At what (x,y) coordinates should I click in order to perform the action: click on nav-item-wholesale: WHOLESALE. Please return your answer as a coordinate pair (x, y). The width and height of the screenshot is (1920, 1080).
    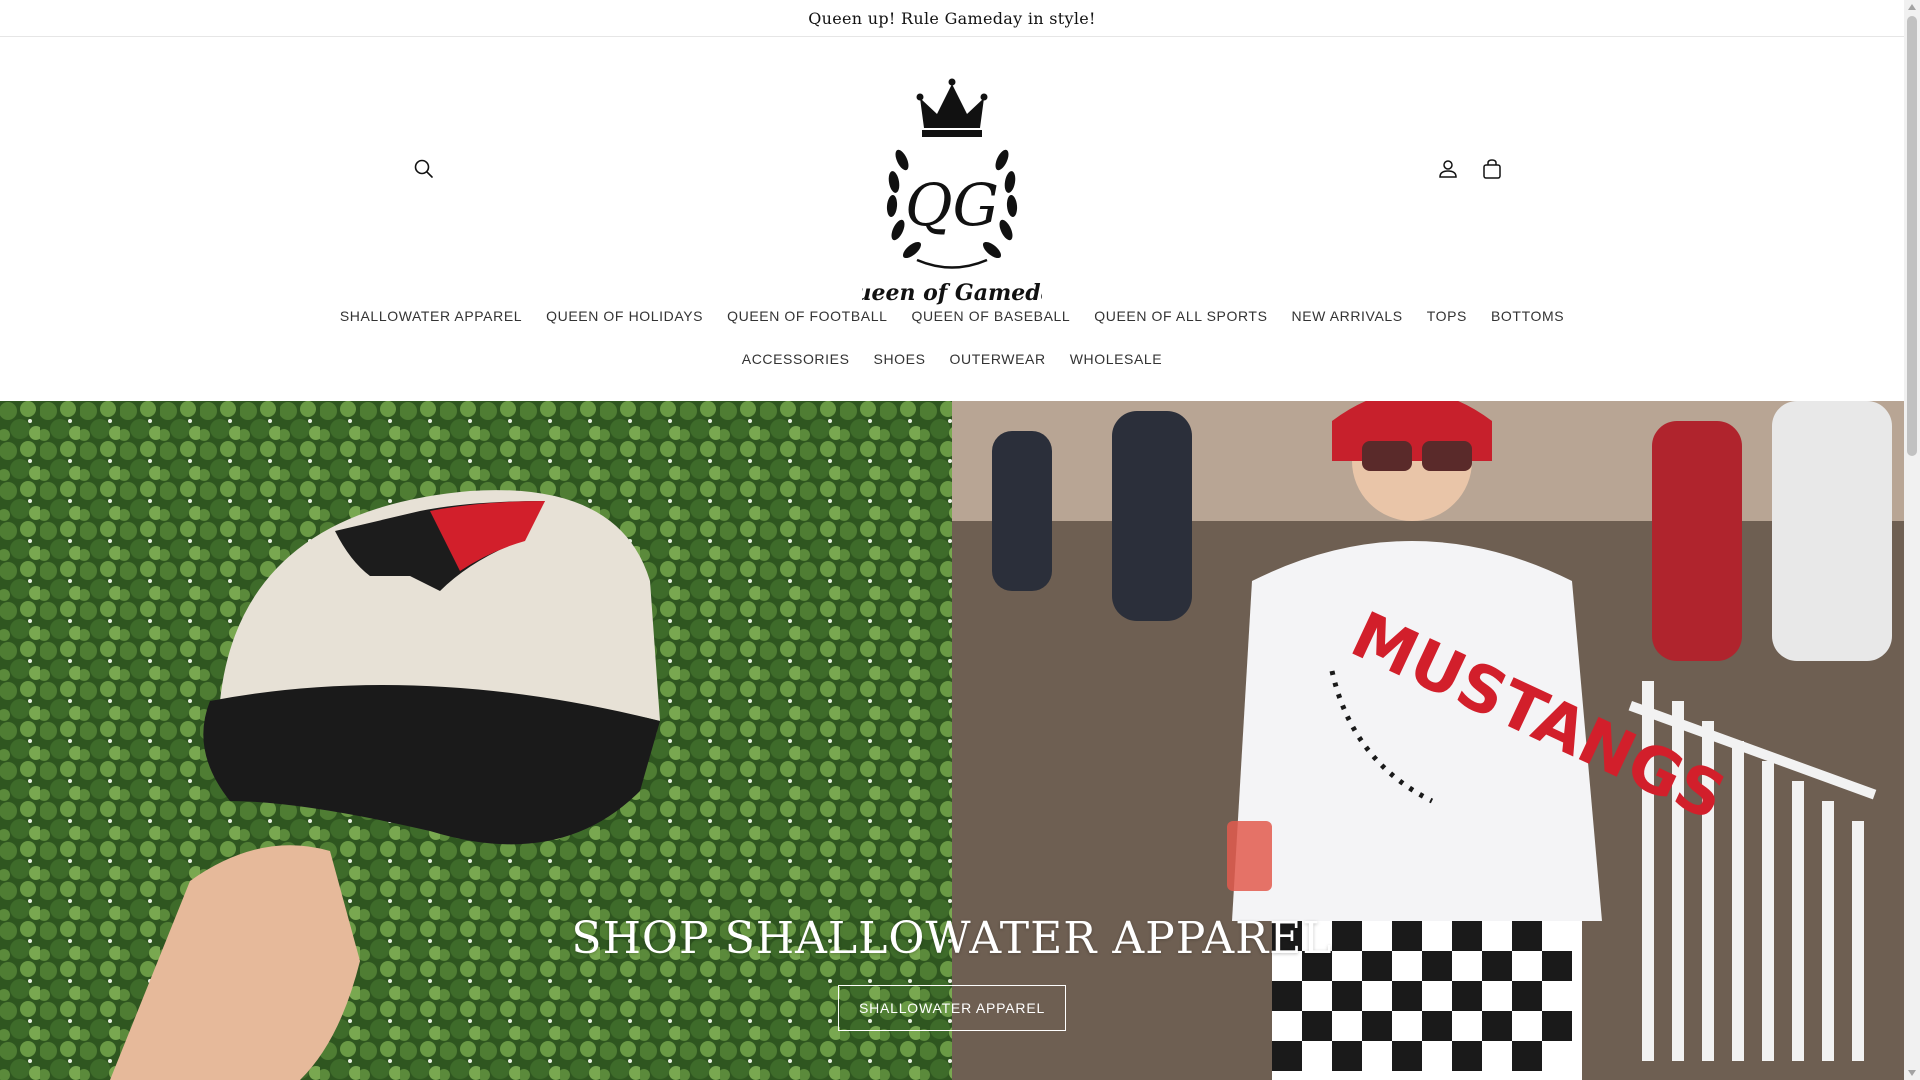
    Looking at the image, I should click on (1116, 359).